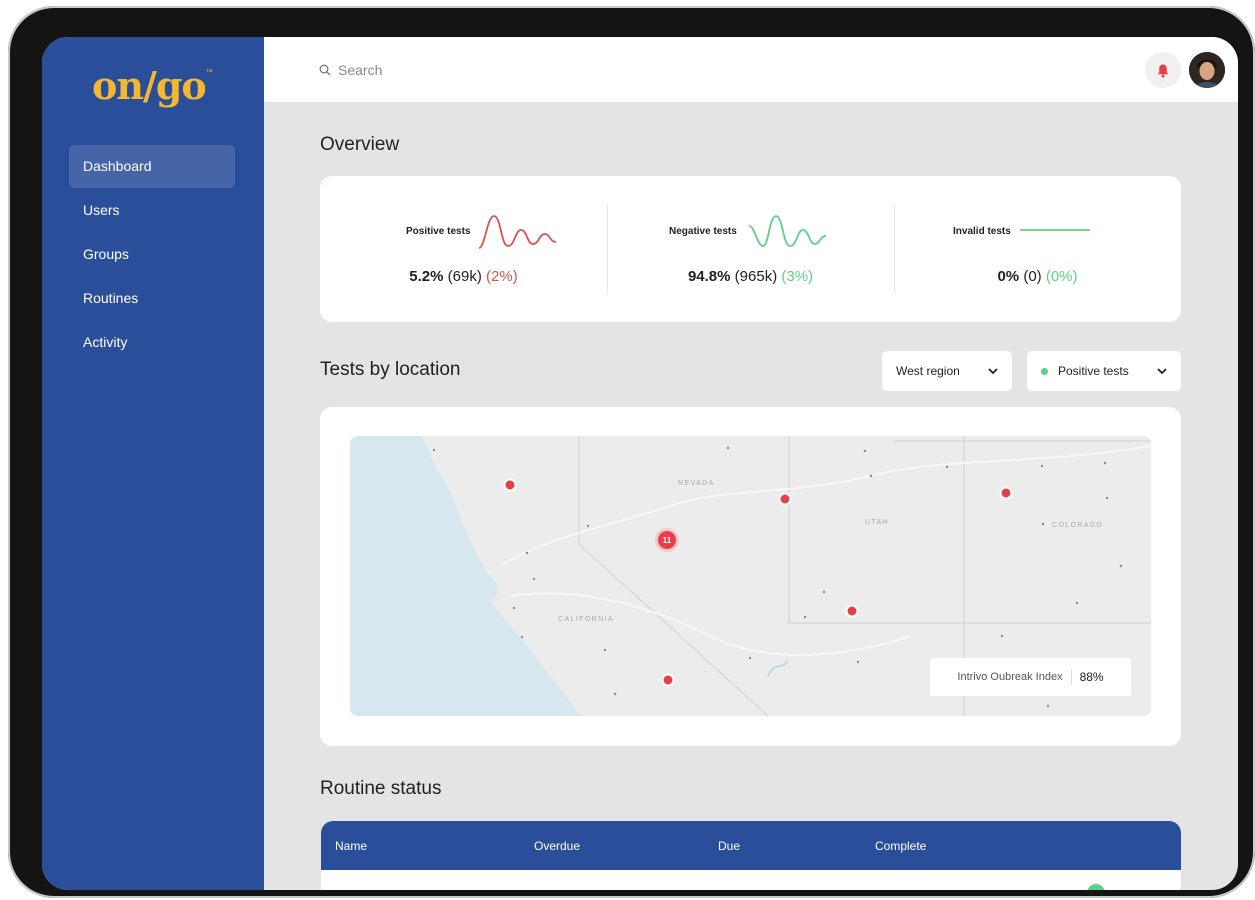  What do you see at coordinates (557, 846) in the screenshot?
I see `column-header-overdue: Overdue` at bounding box center [557, 846].